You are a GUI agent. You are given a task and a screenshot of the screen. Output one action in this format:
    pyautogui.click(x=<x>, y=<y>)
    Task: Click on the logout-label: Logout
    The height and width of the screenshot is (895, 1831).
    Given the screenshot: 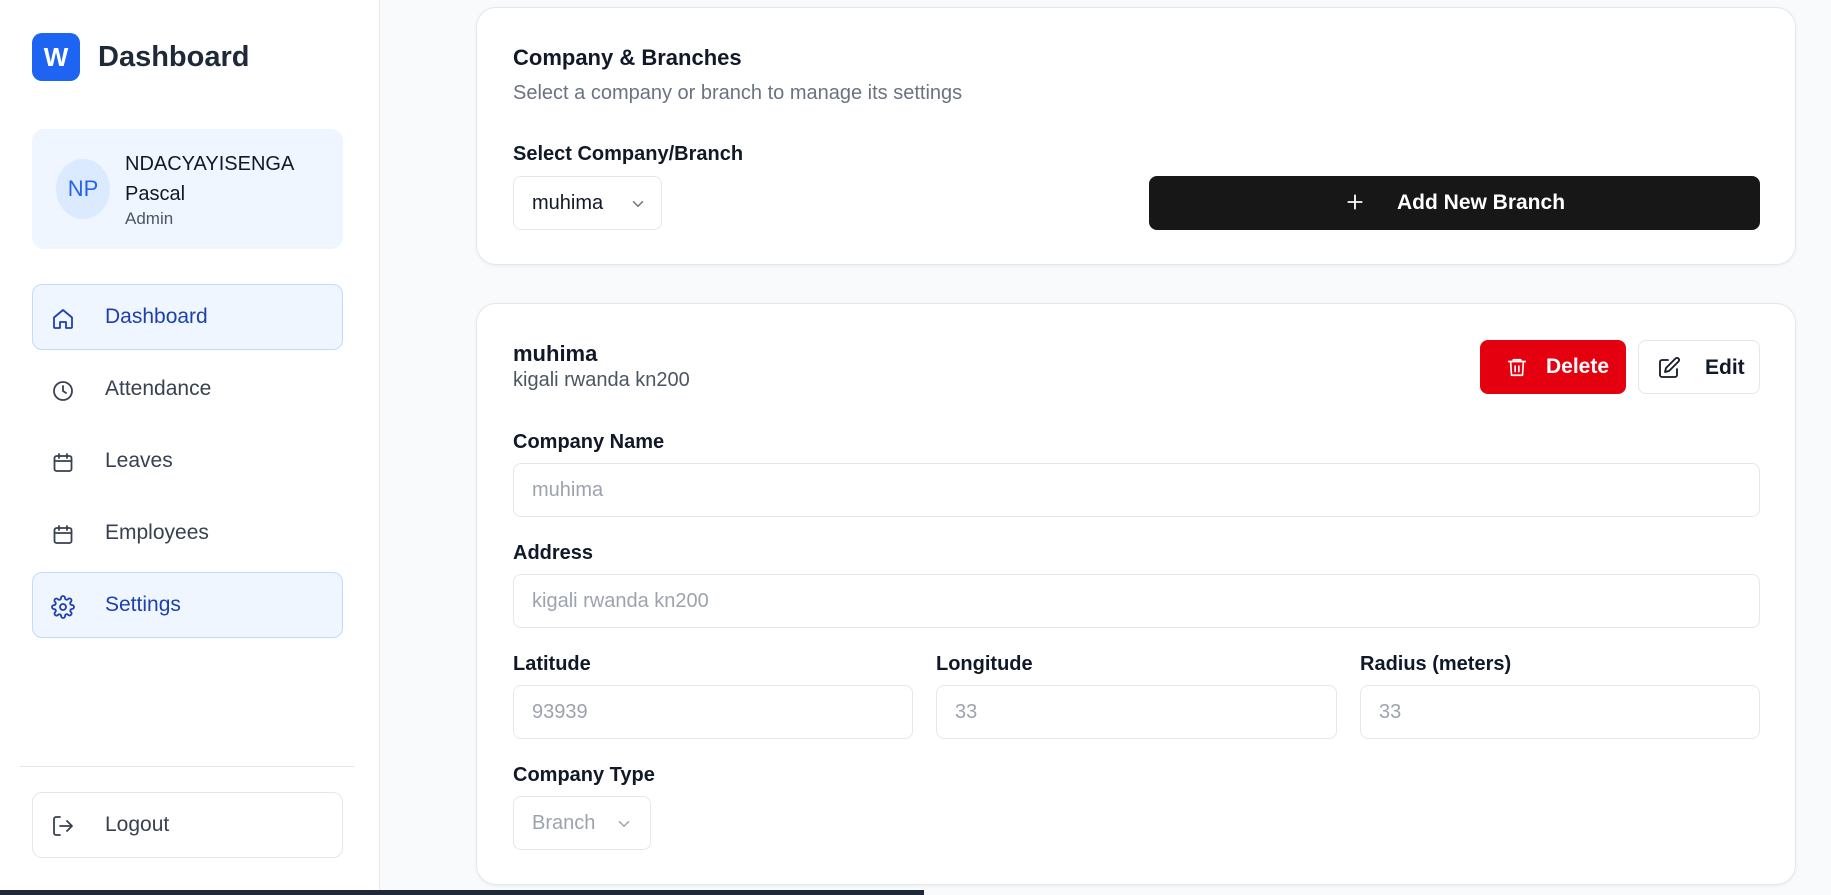 What is the action you would take?
    pyautogui.click(x=137, y=824)
    